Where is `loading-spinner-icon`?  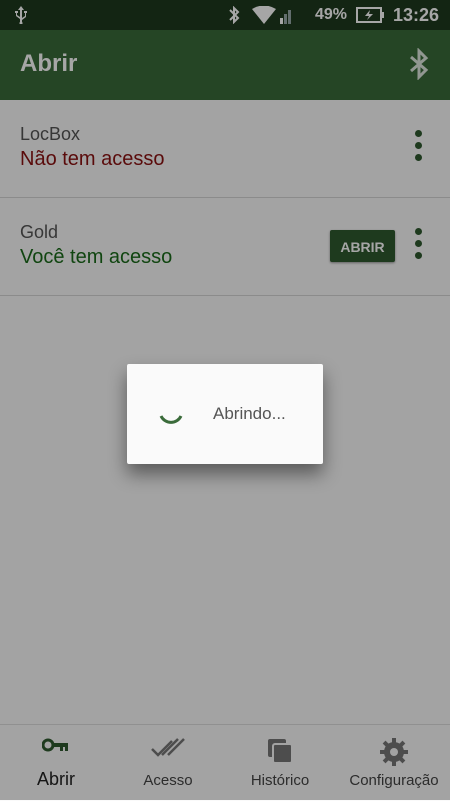 loading-spinner-icon is located at coordinates (171, 416).